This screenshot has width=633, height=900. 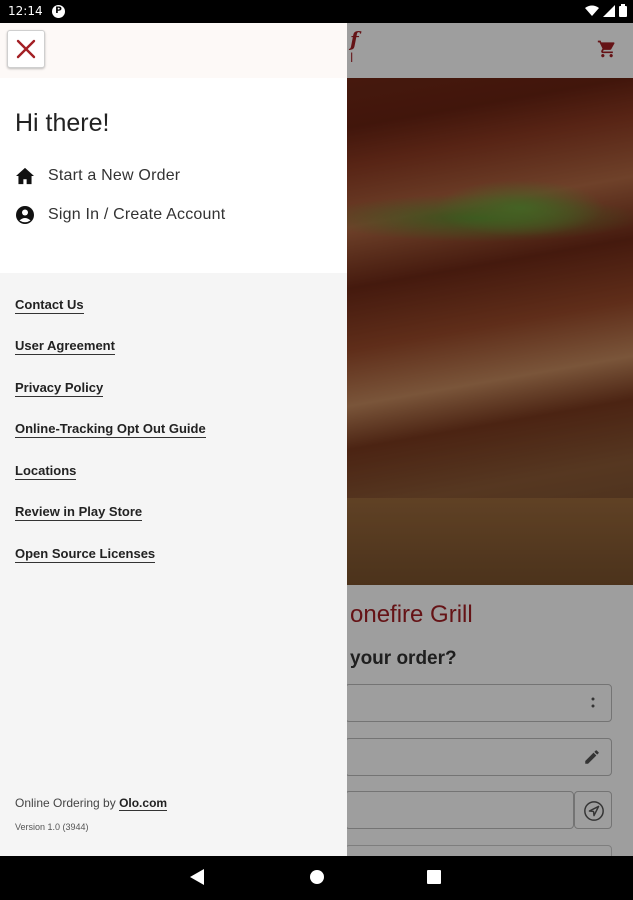 What do you see at coordinates (59, 388) in the screenshot?
I see `link-privacy-policy: Privacy Policy` at bounding box center [59, 388].